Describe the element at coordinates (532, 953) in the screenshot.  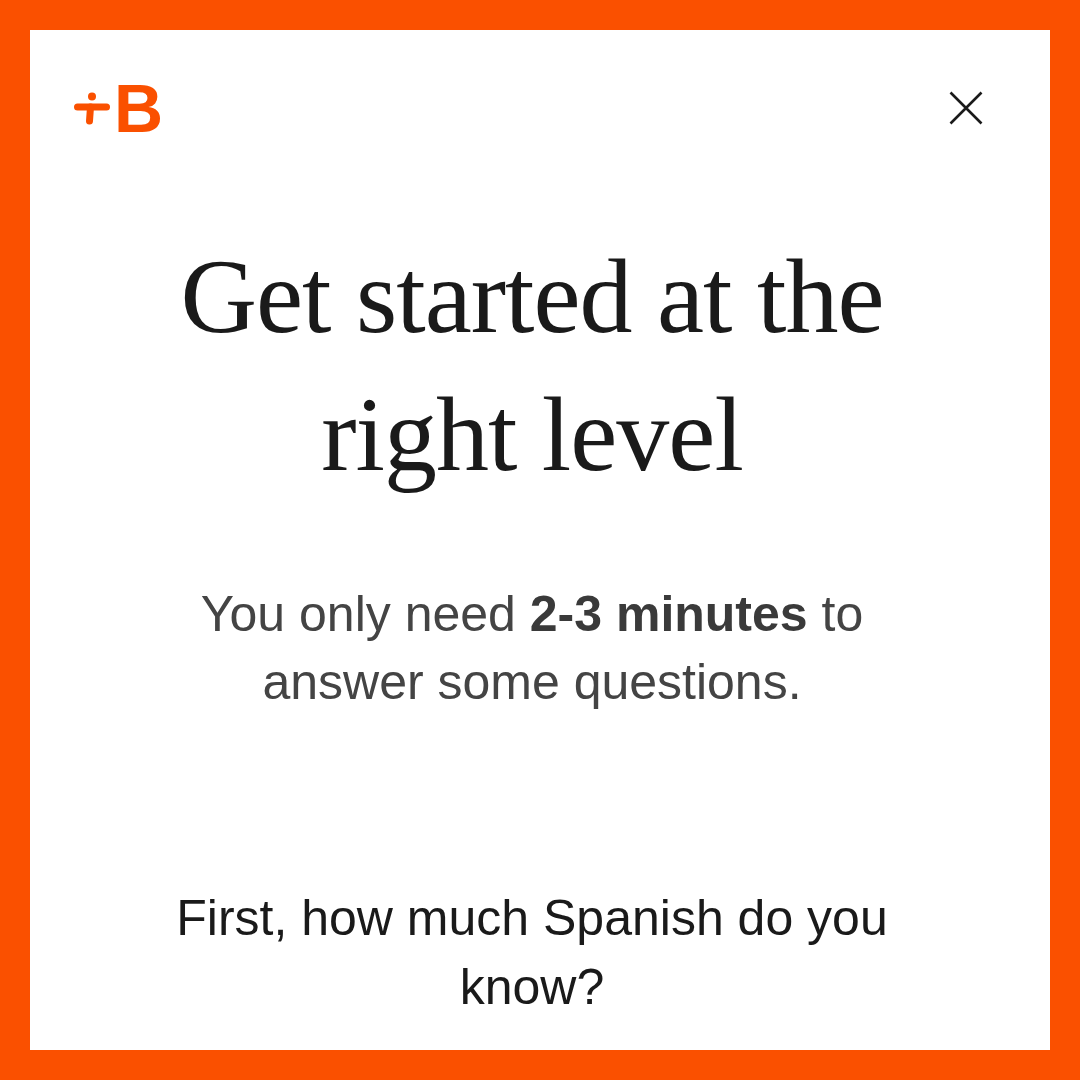
I see `question-text: First, how much Spanish do you know?` at that location.